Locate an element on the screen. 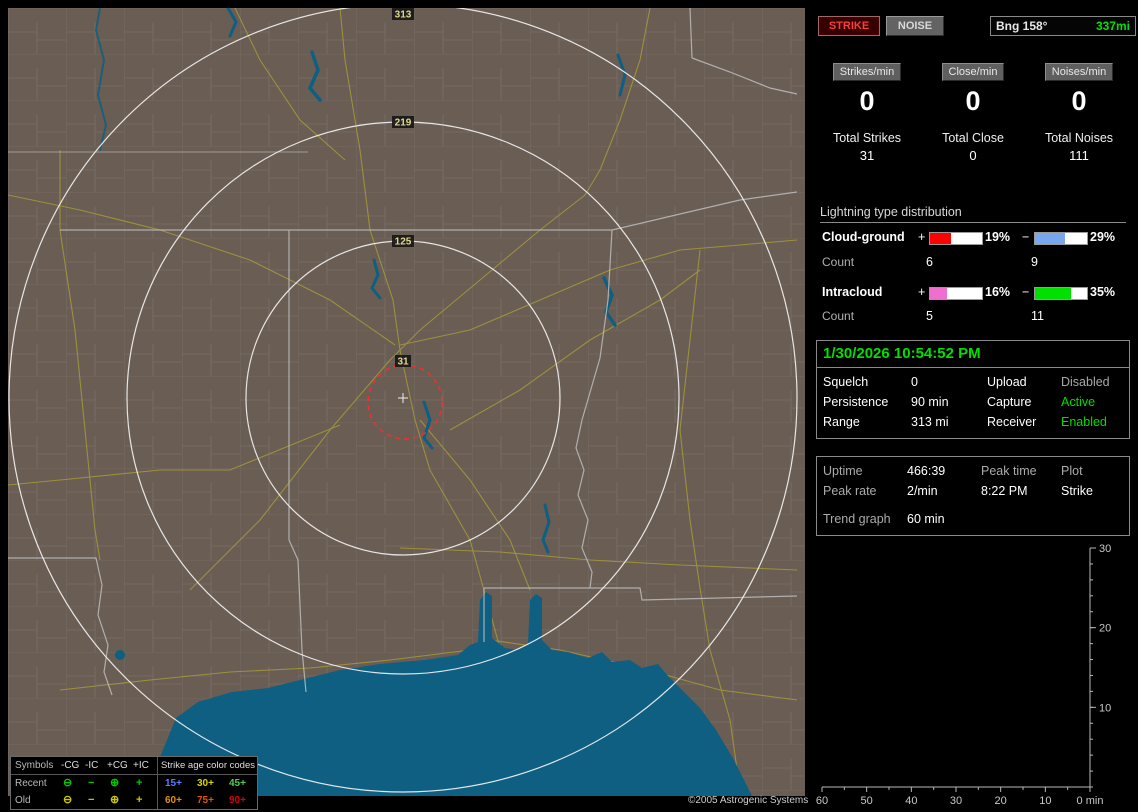 The height and width of the screenshot is (812, 1138). svg-text: 50 is located at coordinates (867, 800).